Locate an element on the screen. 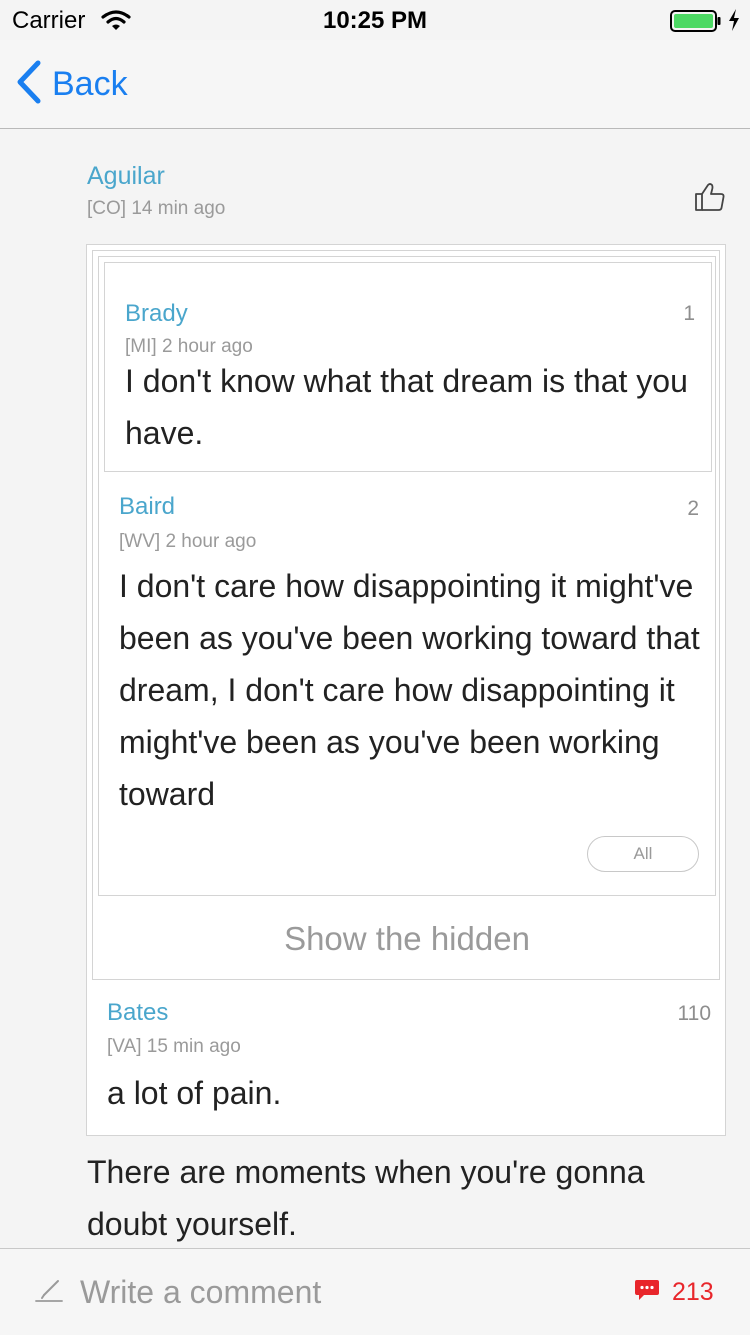 The width and height of the screenshot is (750, 1335). floor-meta: [WV] 2 hour ago is located at coordinates (188, 541).